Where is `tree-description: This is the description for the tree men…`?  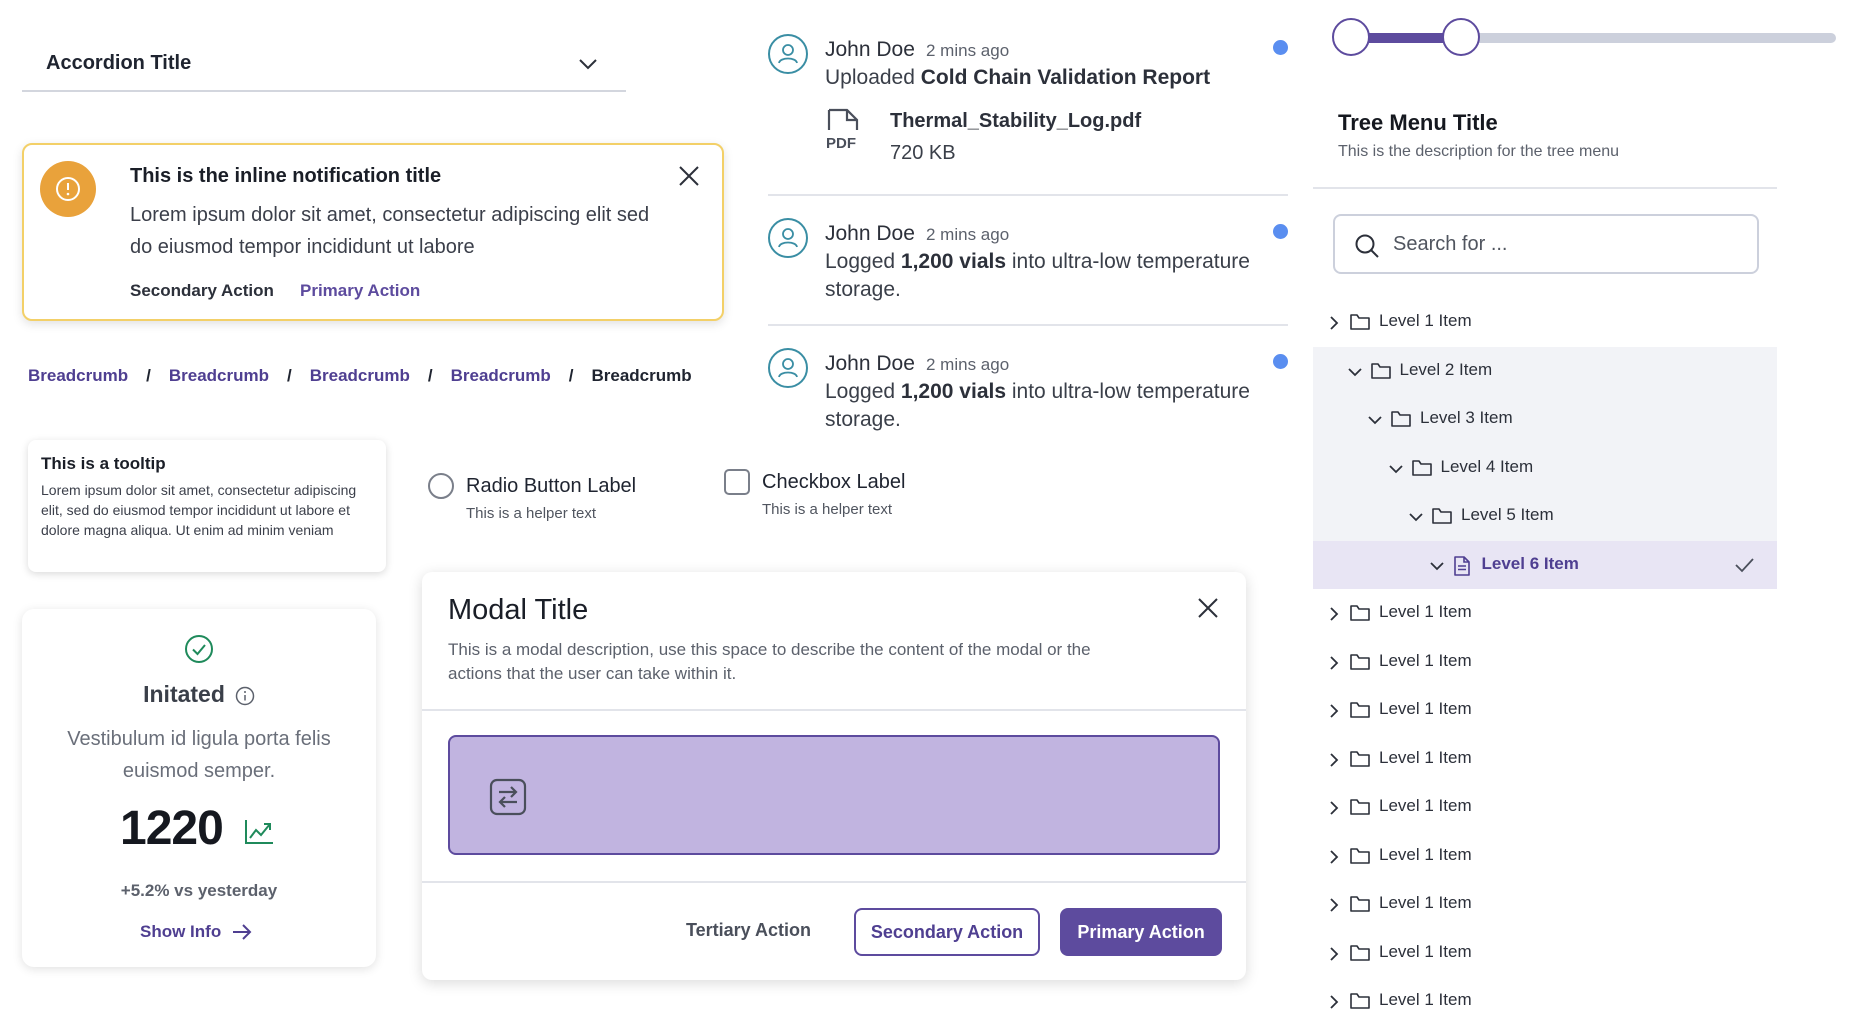 tree-description: This is the description for the tree men… is located at coordinates (1479, 151).